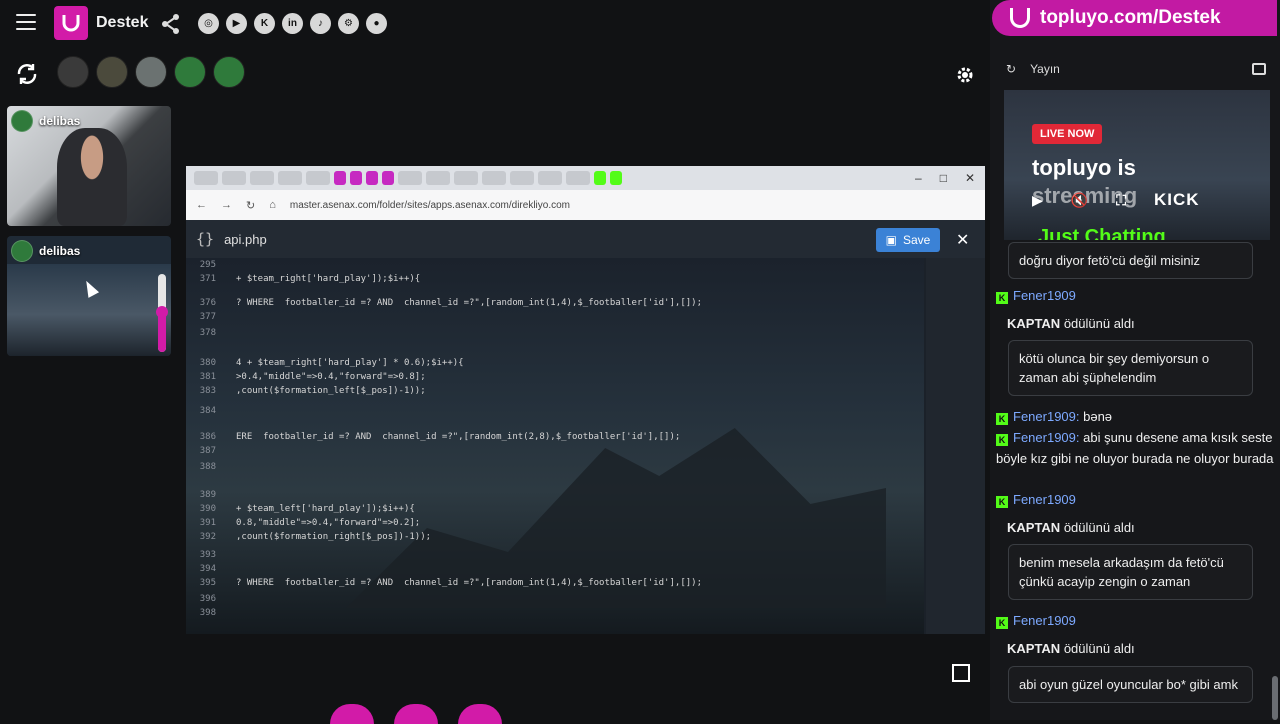  I want to click on chat-message: K Fener1909, so click(1136, 620).